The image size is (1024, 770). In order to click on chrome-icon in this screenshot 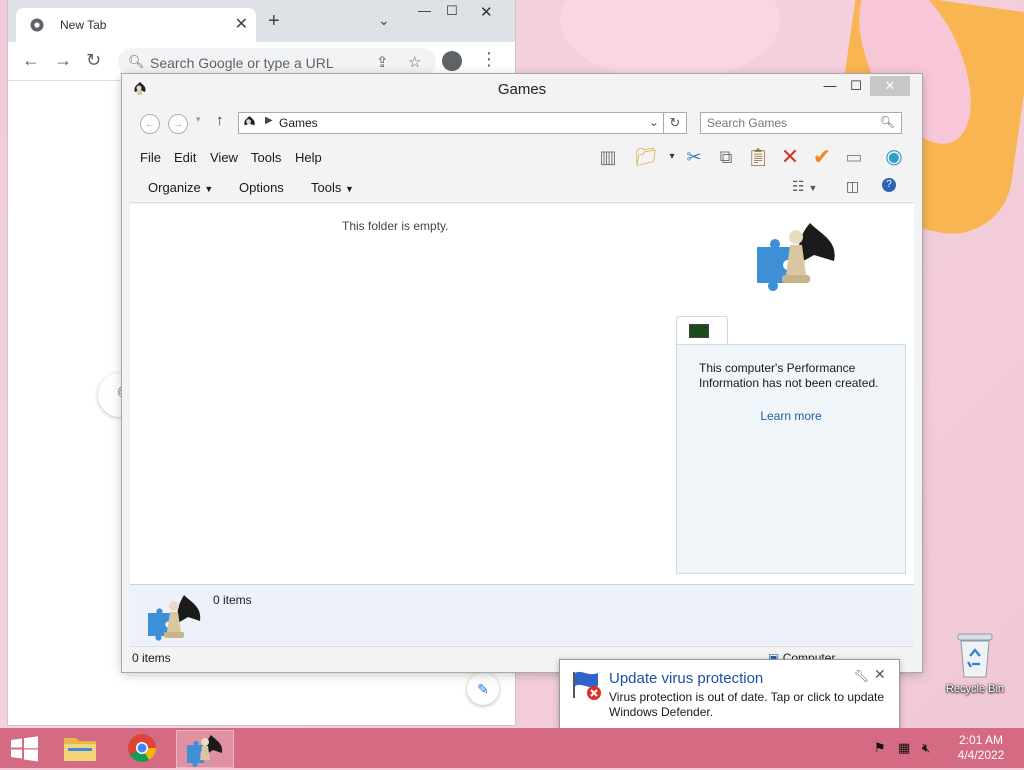, I will do `click(142, 748)`.